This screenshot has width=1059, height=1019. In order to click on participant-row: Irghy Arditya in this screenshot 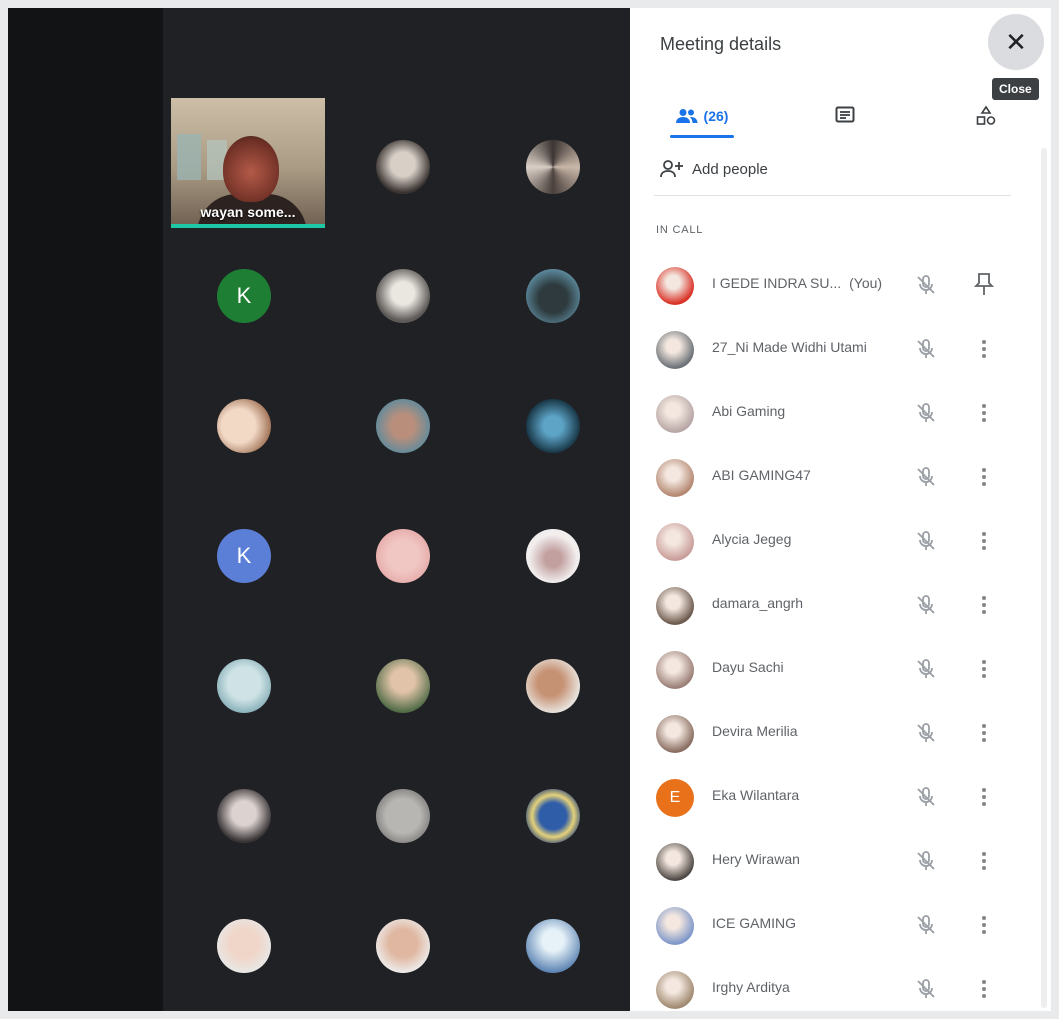, I will do `click(840, 984)`.